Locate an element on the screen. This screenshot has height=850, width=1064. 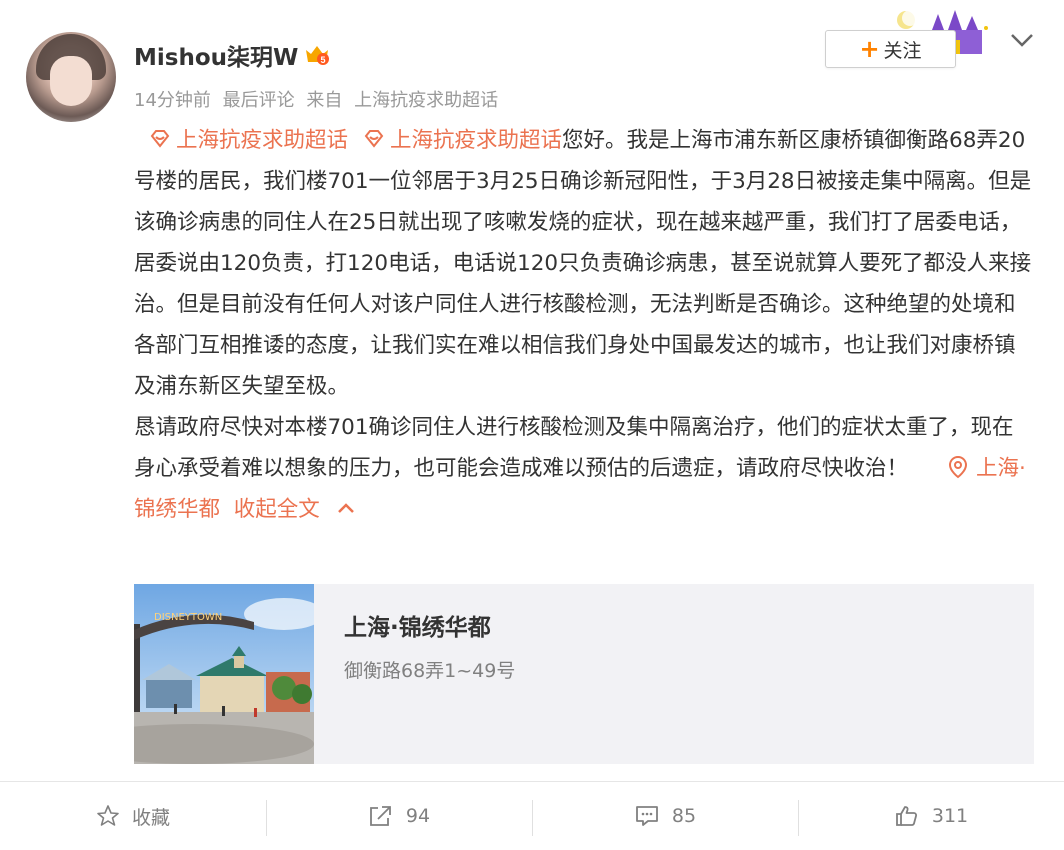
comment-count: 85 is located at coordinates (684, 816).